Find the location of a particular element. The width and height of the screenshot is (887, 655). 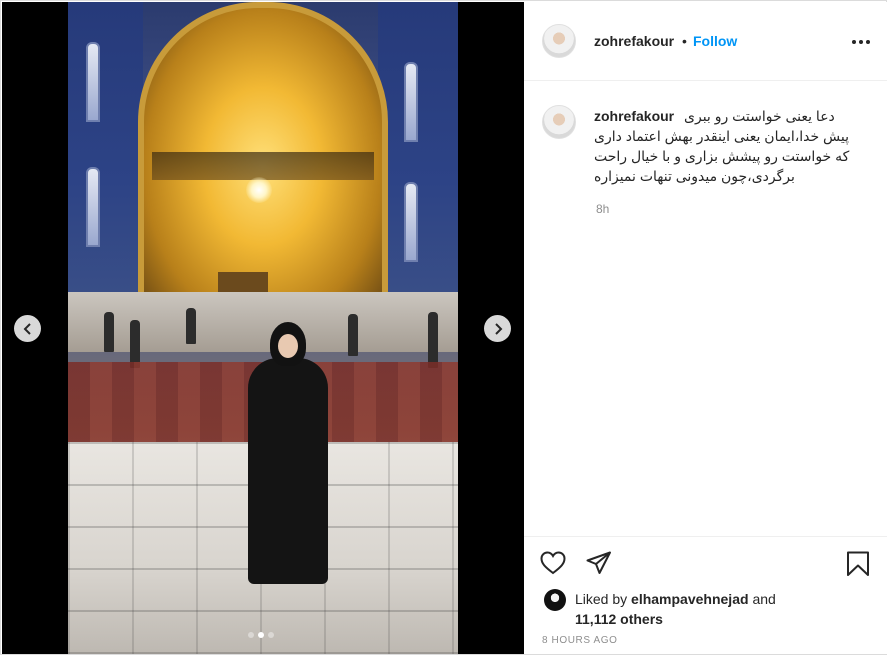

share-icon is located at coordinates (599, 565).